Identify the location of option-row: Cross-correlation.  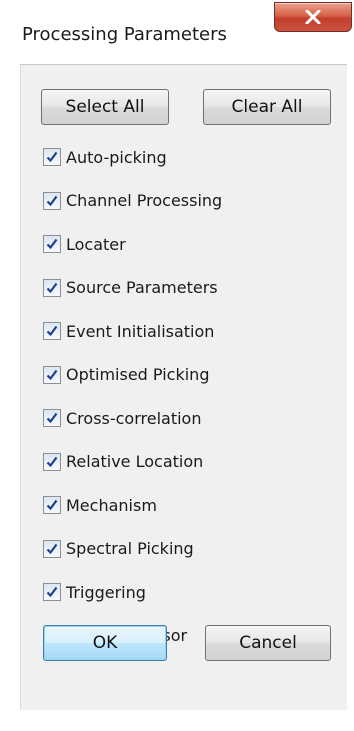
(122, 418).